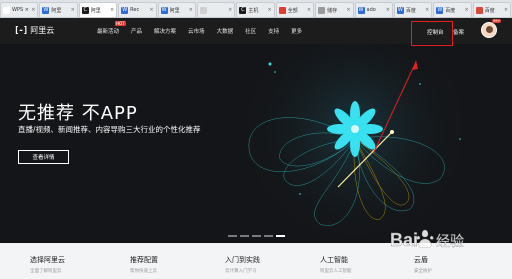  I want to click on browser-tab: W Rec ×, so click(137, 9).